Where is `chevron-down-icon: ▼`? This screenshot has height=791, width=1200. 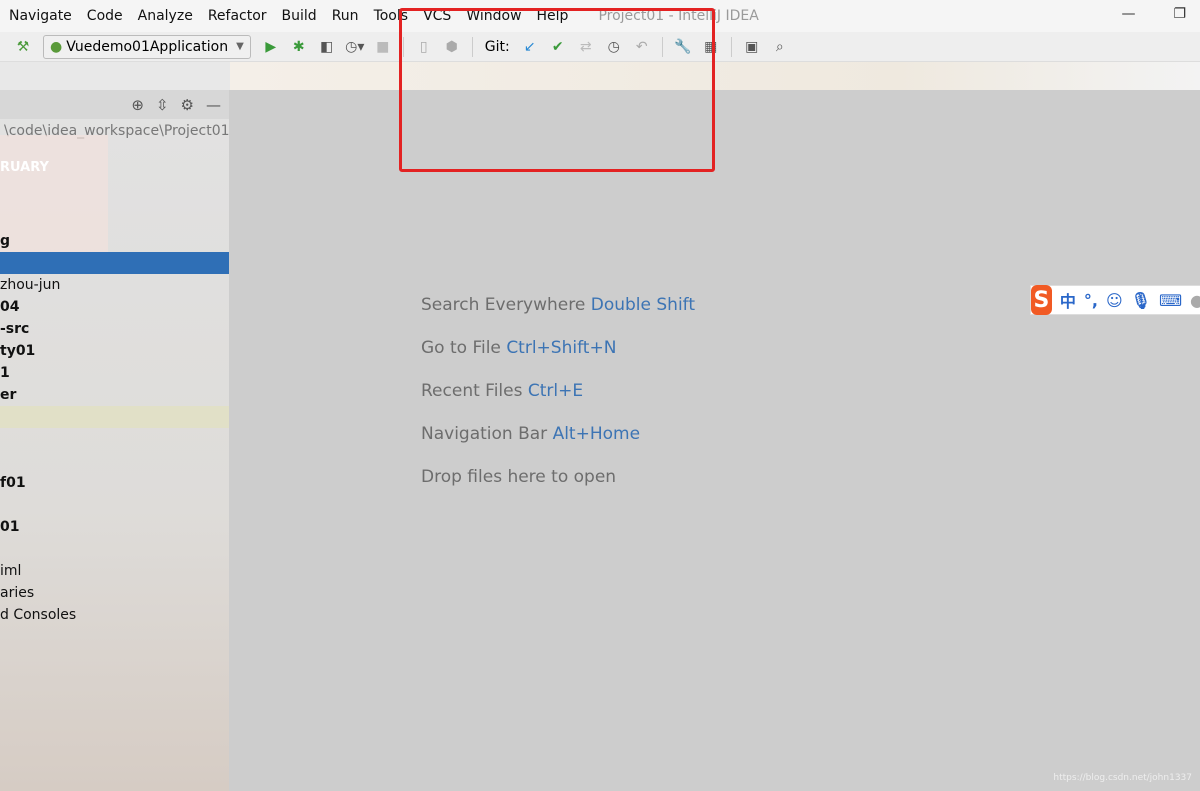 chevron-down-icon: ▼ is located at coordinates (240, 46).